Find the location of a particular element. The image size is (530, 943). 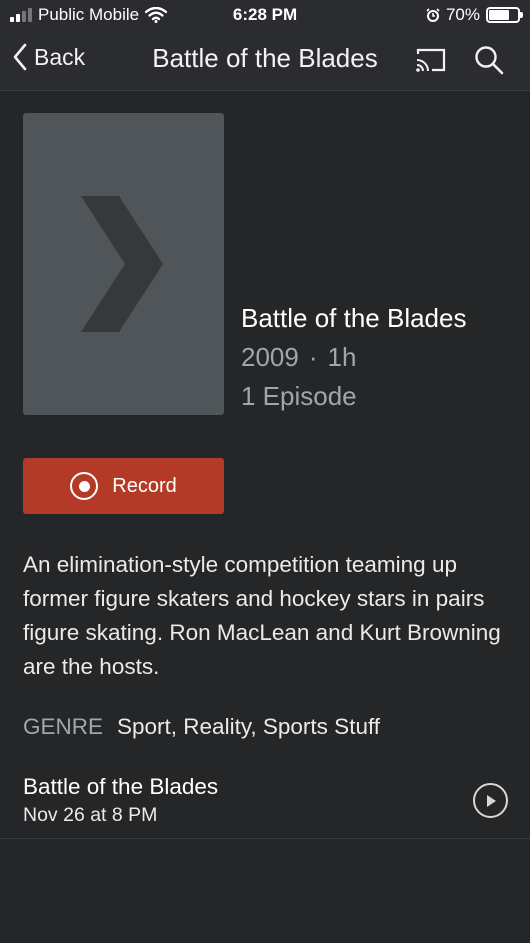

status-right: 70% is located at coordinates (474, 15).